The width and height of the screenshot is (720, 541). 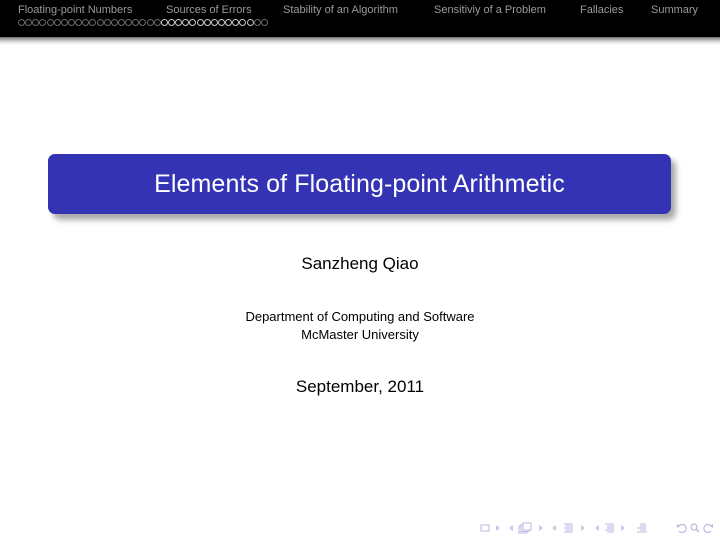 What do you see at coordinates (490, 10) in the screenshot?
I see `section-link-sensitivity-of-a-problem: Sensitiviy of a Problem` at bounding box center [490, 10].